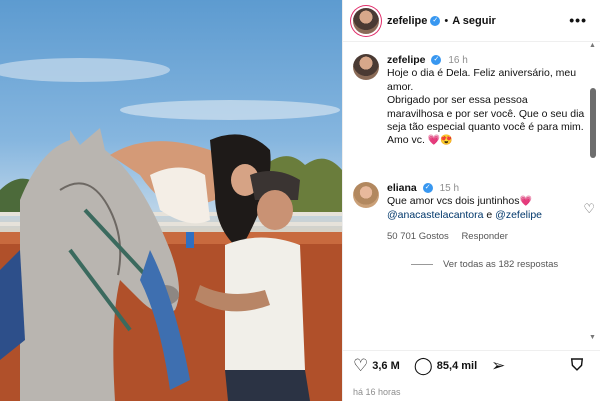 The width and height of the screenshot is (600, 401). What do you see at coordinates (377, 392) in the screenshot?
I see `post-timestamp: há 16 horas` at bounding box center [377, 392].